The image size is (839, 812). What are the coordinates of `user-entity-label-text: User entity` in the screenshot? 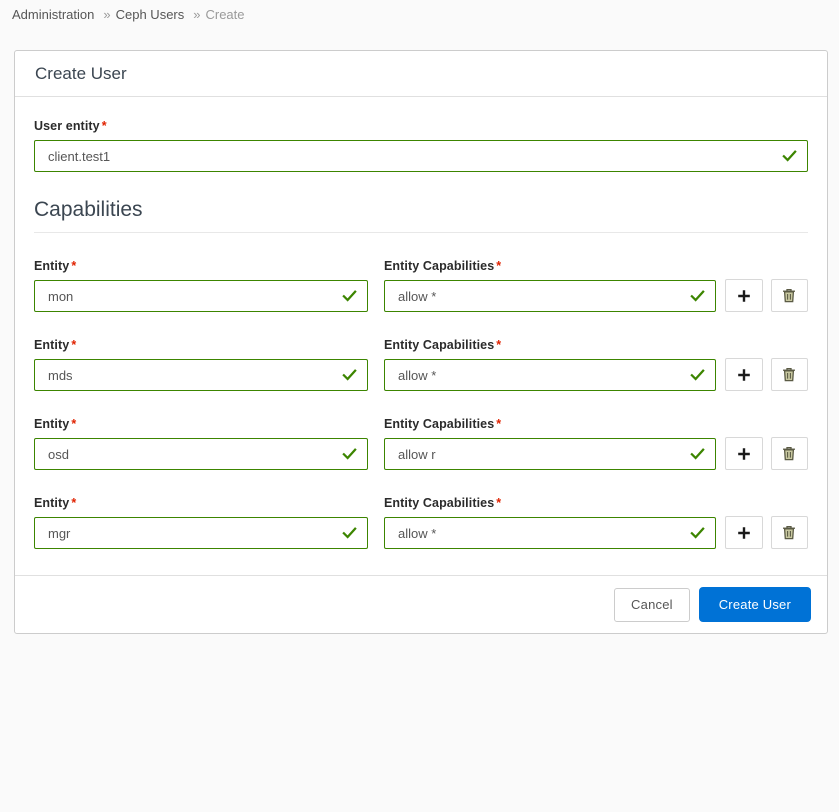 It's located at (67, 126).